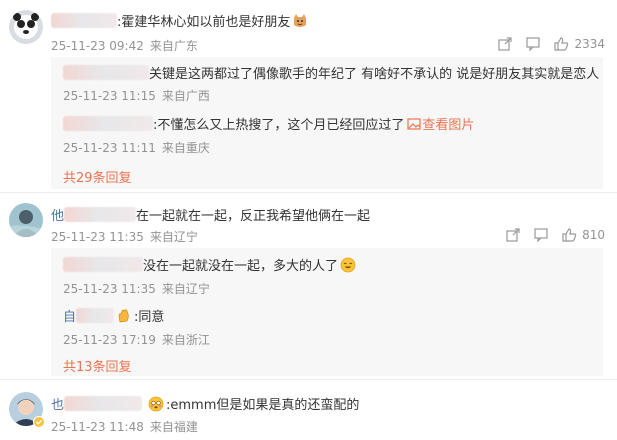 The image size is (617, 440). I want to click on location: 来自重庆, so click(185, 148).